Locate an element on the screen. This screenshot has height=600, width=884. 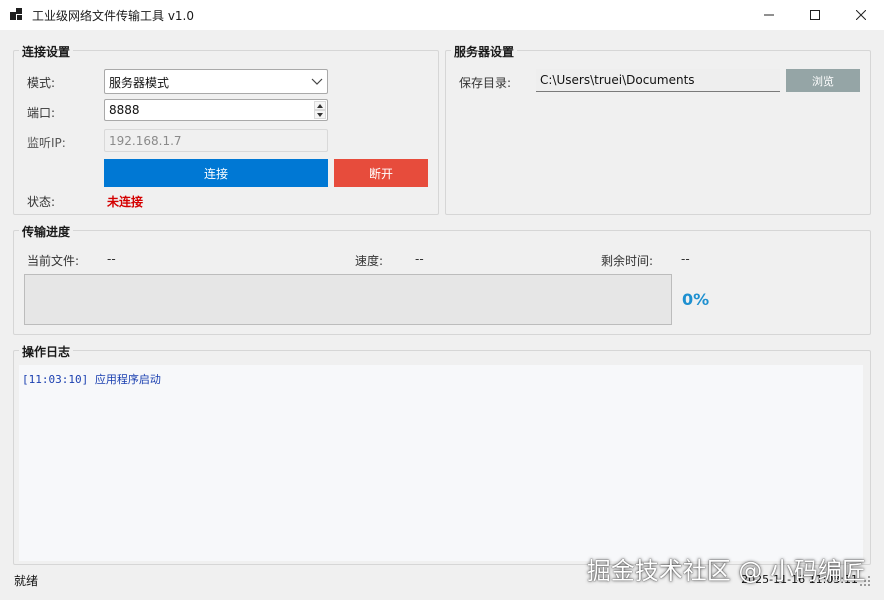
connection-settings-title: 连接设置 is located at coordinates (46, 51).